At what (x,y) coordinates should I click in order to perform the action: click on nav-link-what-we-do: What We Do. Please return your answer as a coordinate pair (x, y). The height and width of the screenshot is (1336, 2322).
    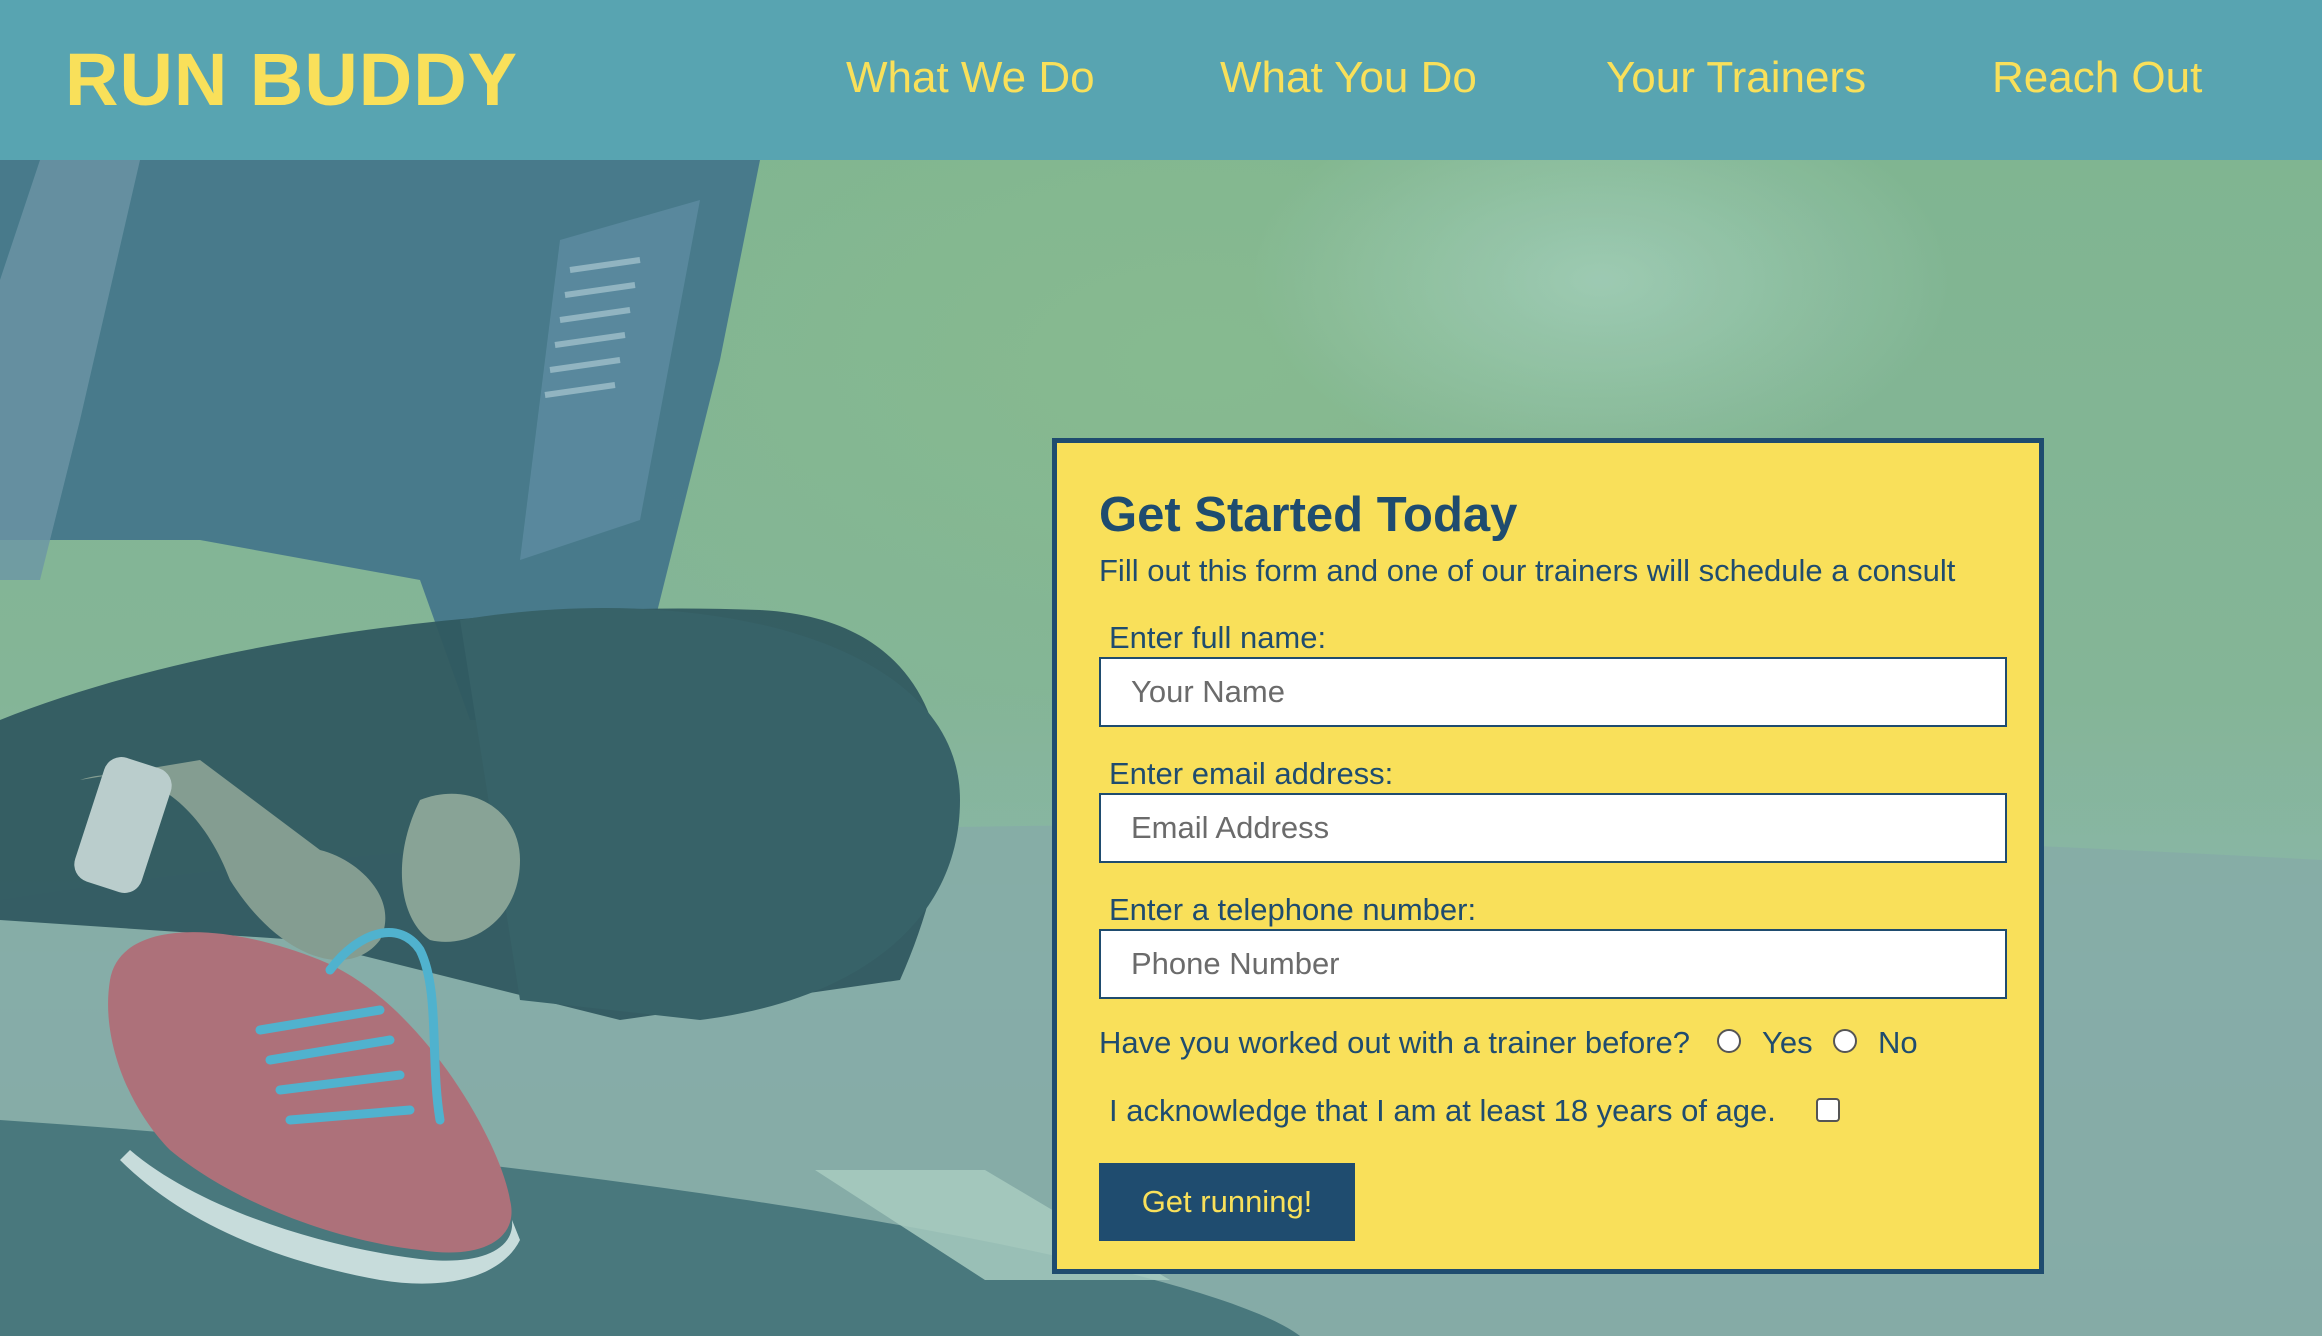
    Looking at the image, I should click on (970, 78).